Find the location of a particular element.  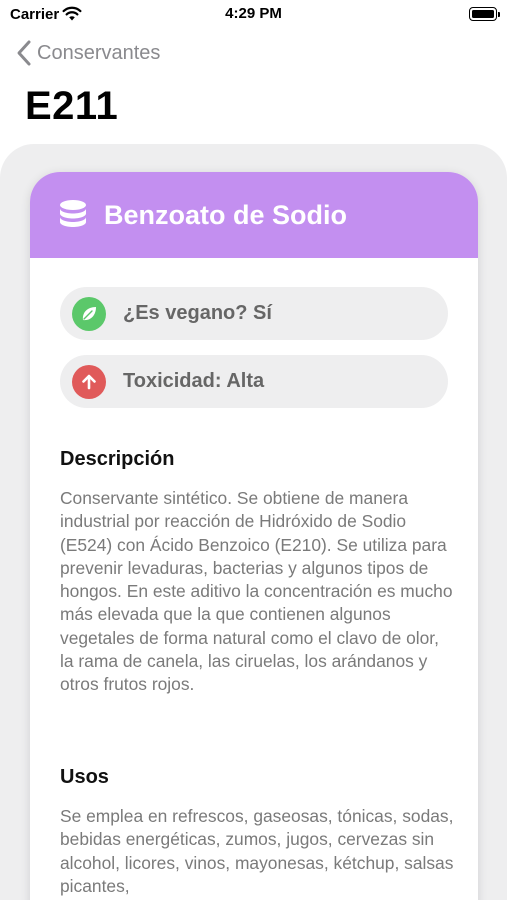

card-header: Benzoato de Sodio is located at coordinates (254, 215).